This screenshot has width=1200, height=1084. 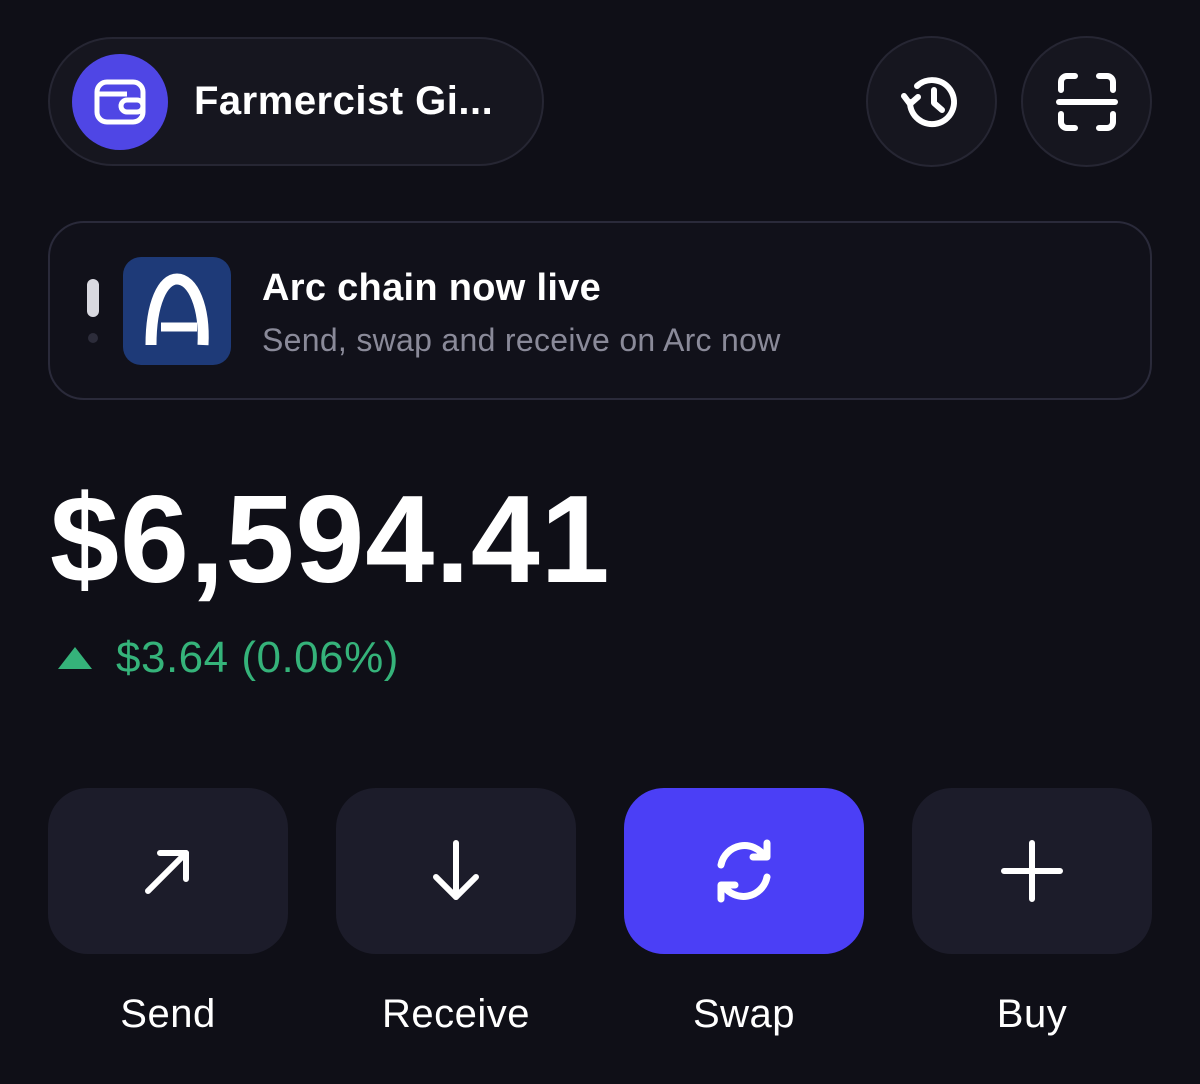 I want to click on buy-action: Buy, so click(x=1032, y=912).